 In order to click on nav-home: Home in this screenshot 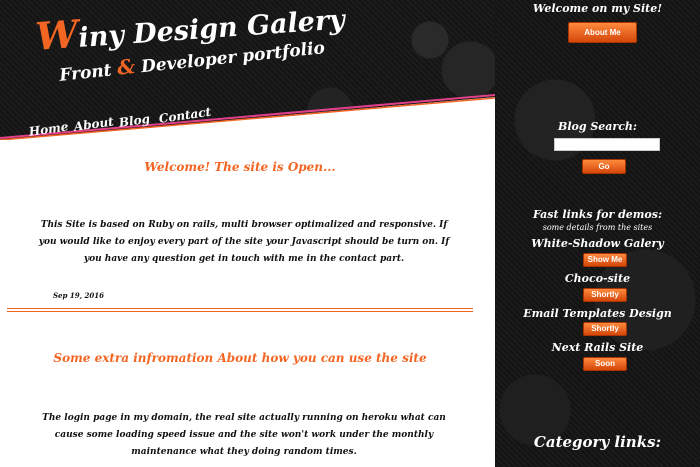, I will do `click(48, 128)`.